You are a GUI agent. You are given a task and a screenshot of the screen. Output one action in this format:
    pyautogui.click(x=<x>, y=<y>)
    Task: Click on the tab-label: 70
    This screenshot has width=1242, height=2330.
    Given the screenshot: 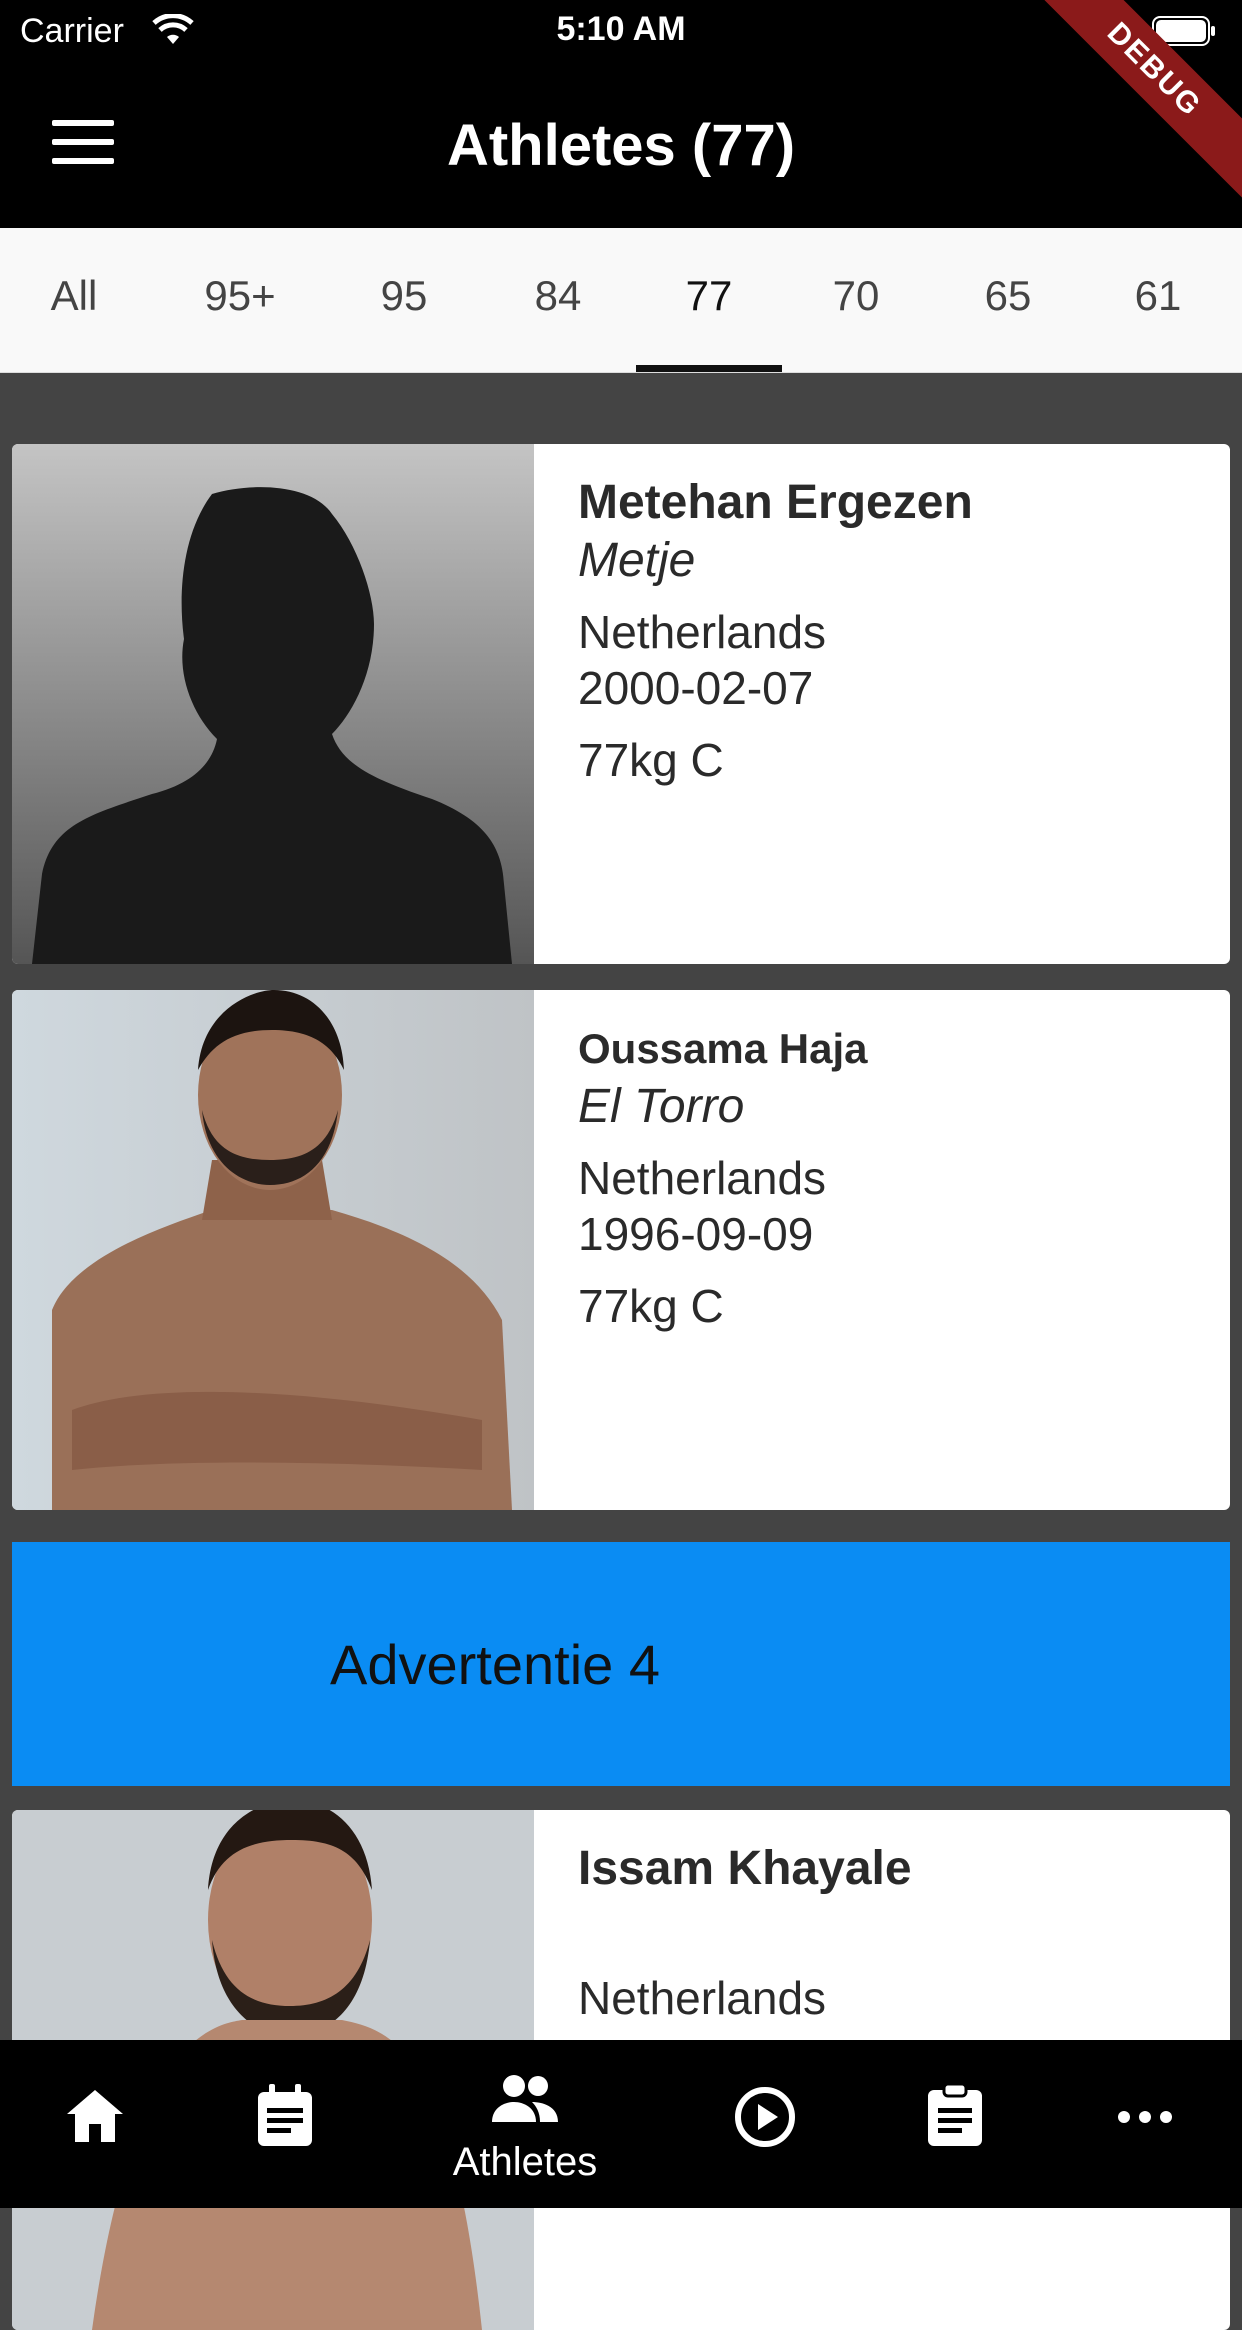 What is the action you would take?
    pyautogui.click(x=856, y=295)
    